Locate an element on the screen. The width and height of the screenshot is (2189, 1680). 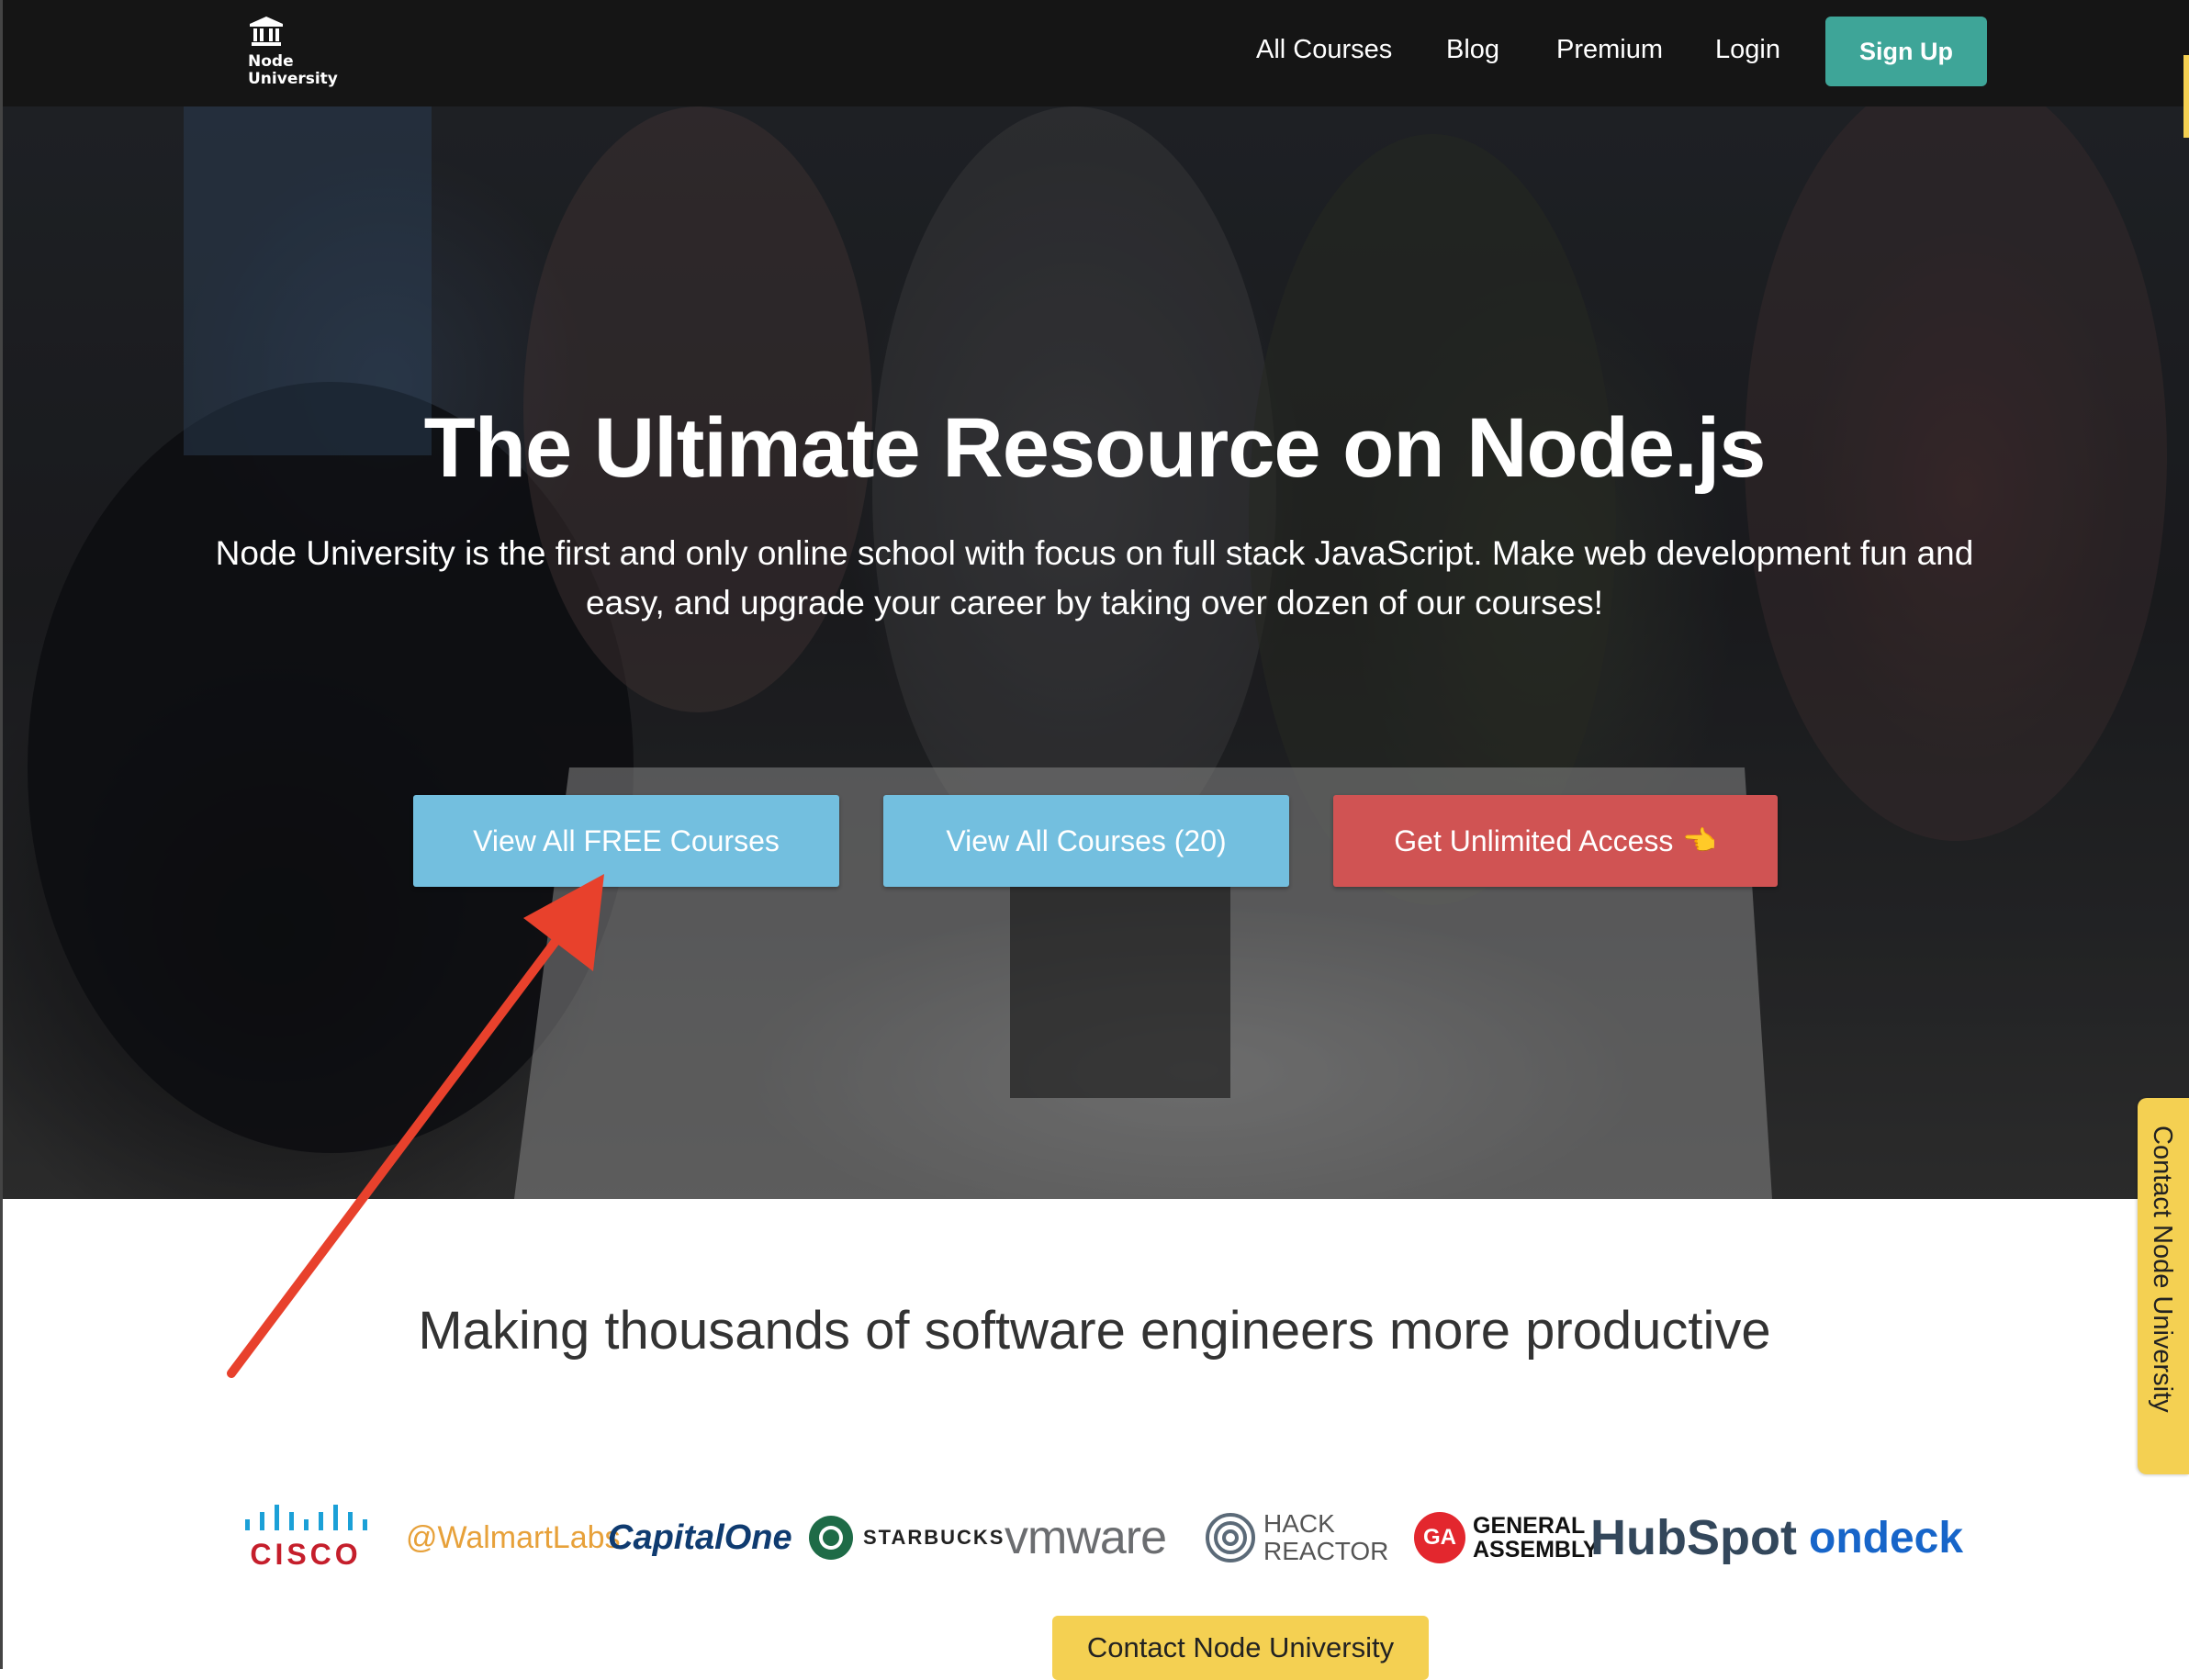
vmware-logo: vmware is located at coordinates (1086, 1537).